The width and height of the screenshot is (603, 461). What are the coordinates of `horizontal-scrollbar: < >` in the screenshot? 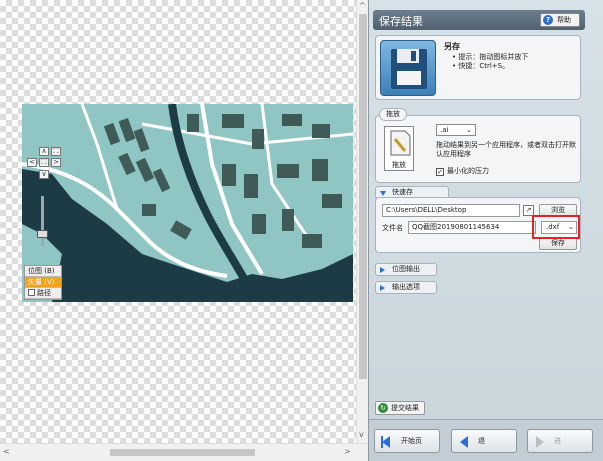 It's located at (184, 452).